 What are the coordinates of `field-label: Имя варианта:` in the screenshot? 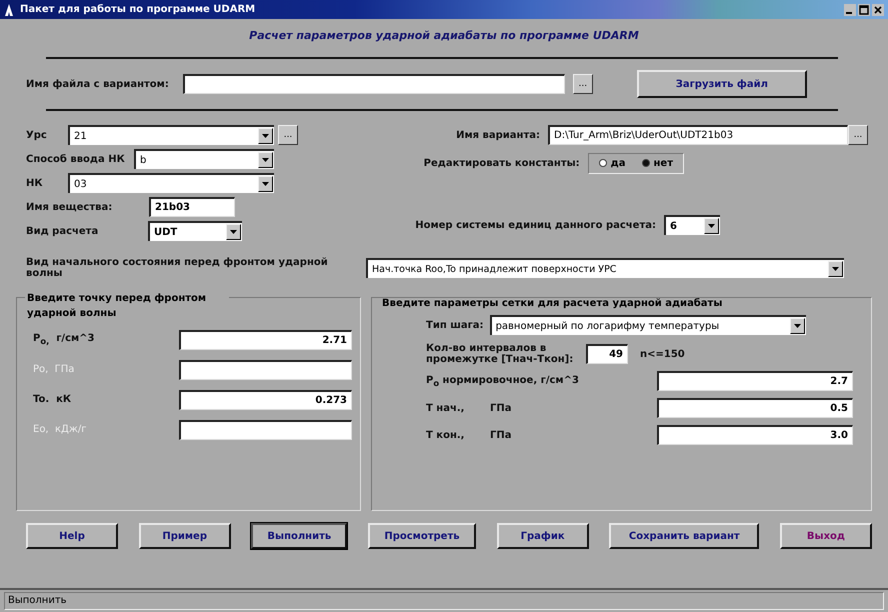 It's located at (498, 135).